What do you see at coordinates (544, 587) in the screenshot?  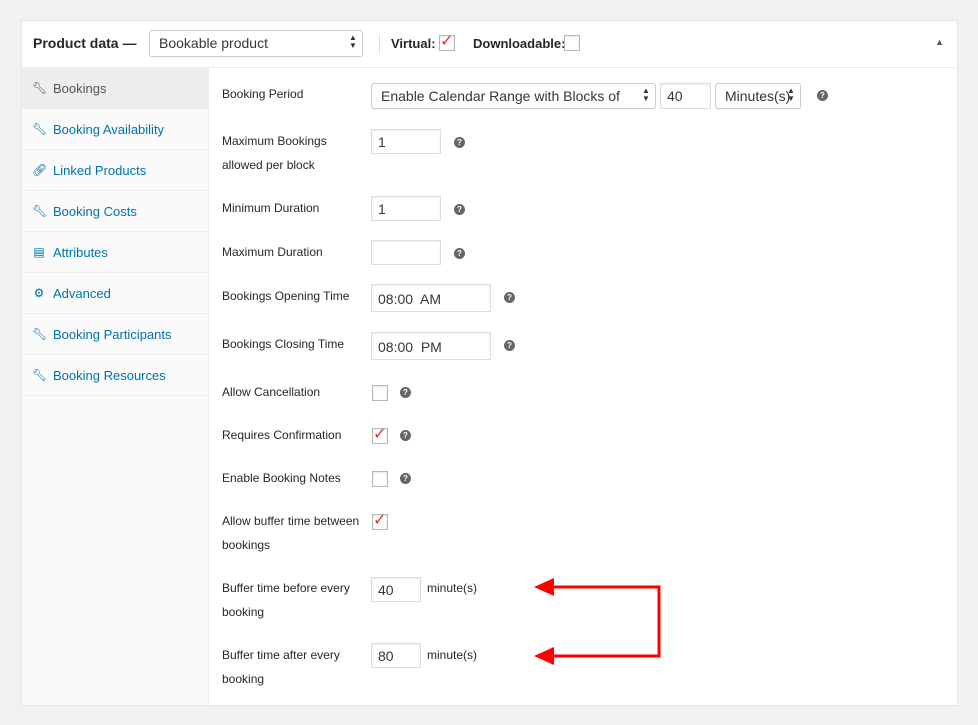 I see `arrow-head-upper-icon` at bounding box center [544, 587].